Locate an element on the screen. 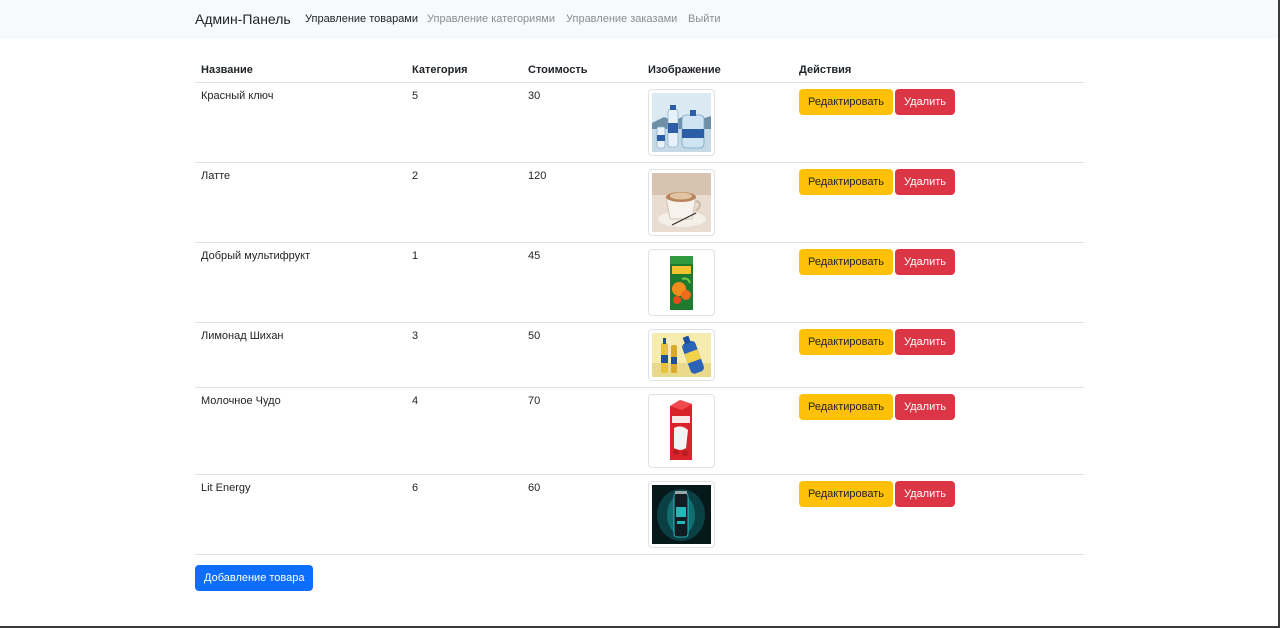 The height and width of the screenshot is (628, 1280). nav-link-categories: Управление категориями is located at coordinates (491, 19).